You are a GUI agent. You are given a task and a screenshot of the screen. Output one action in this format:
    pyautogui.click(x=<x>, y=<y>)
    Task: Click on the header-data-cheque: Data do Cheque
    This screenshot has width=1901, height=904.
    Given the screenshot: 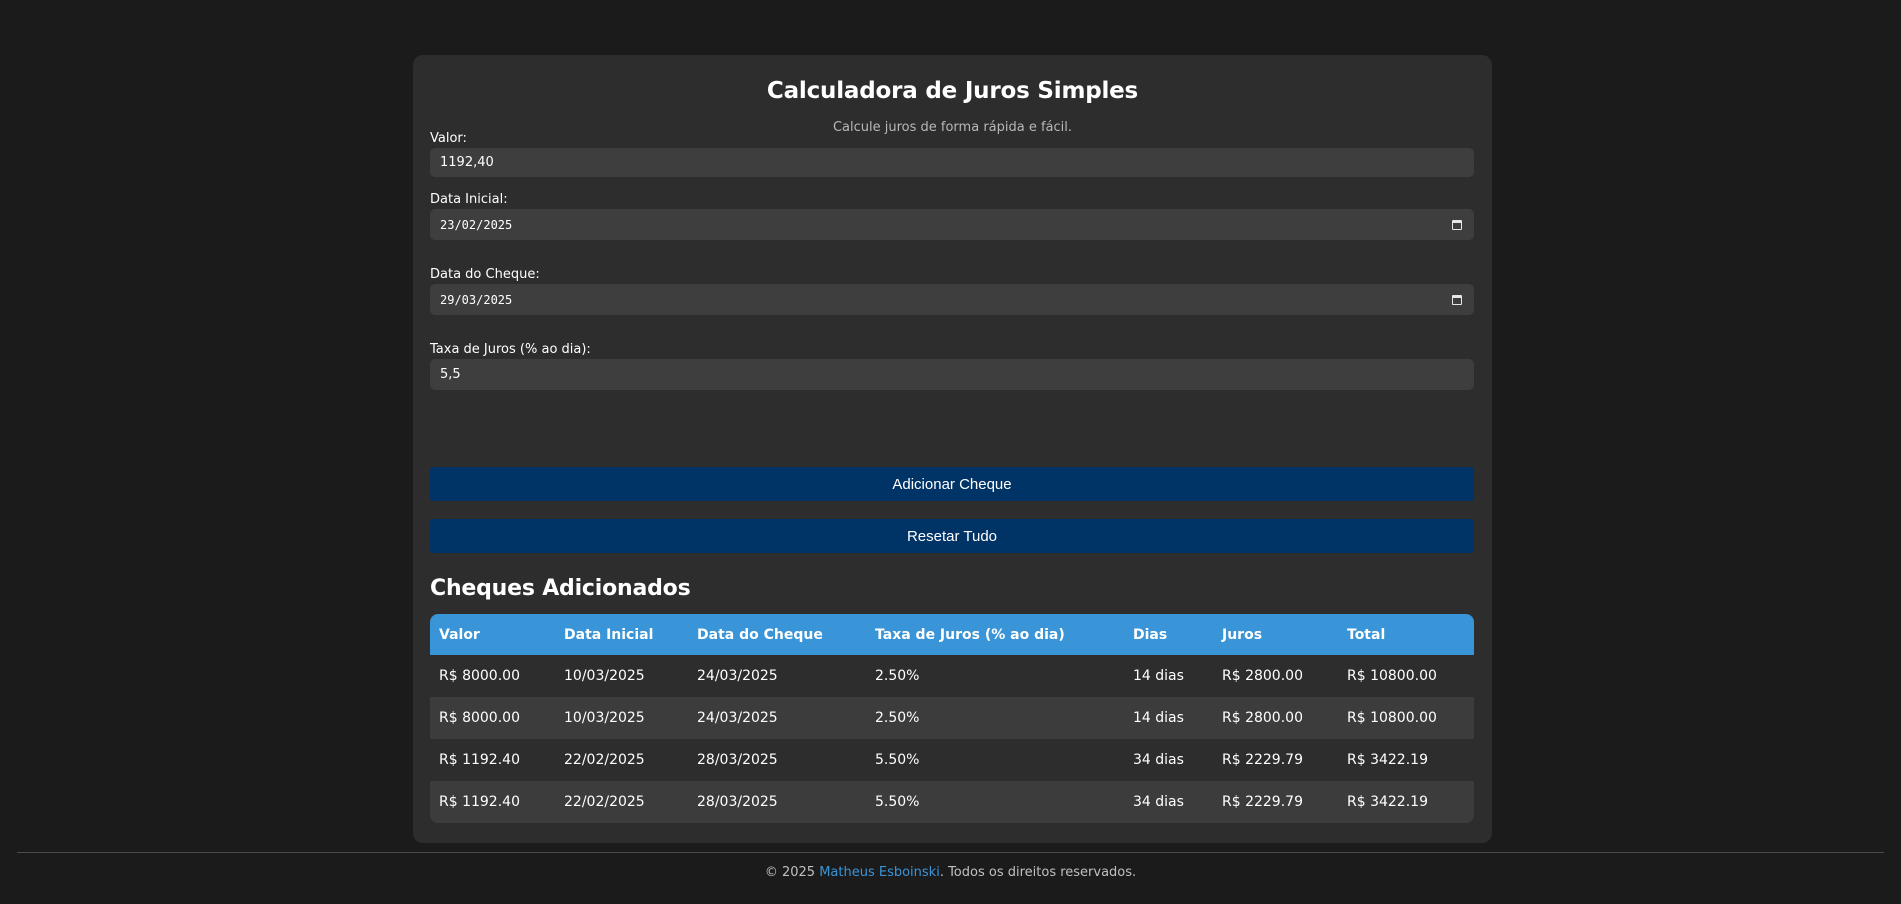 What is the action you would take?
    pyautogui.click(x=760, y=634)
    